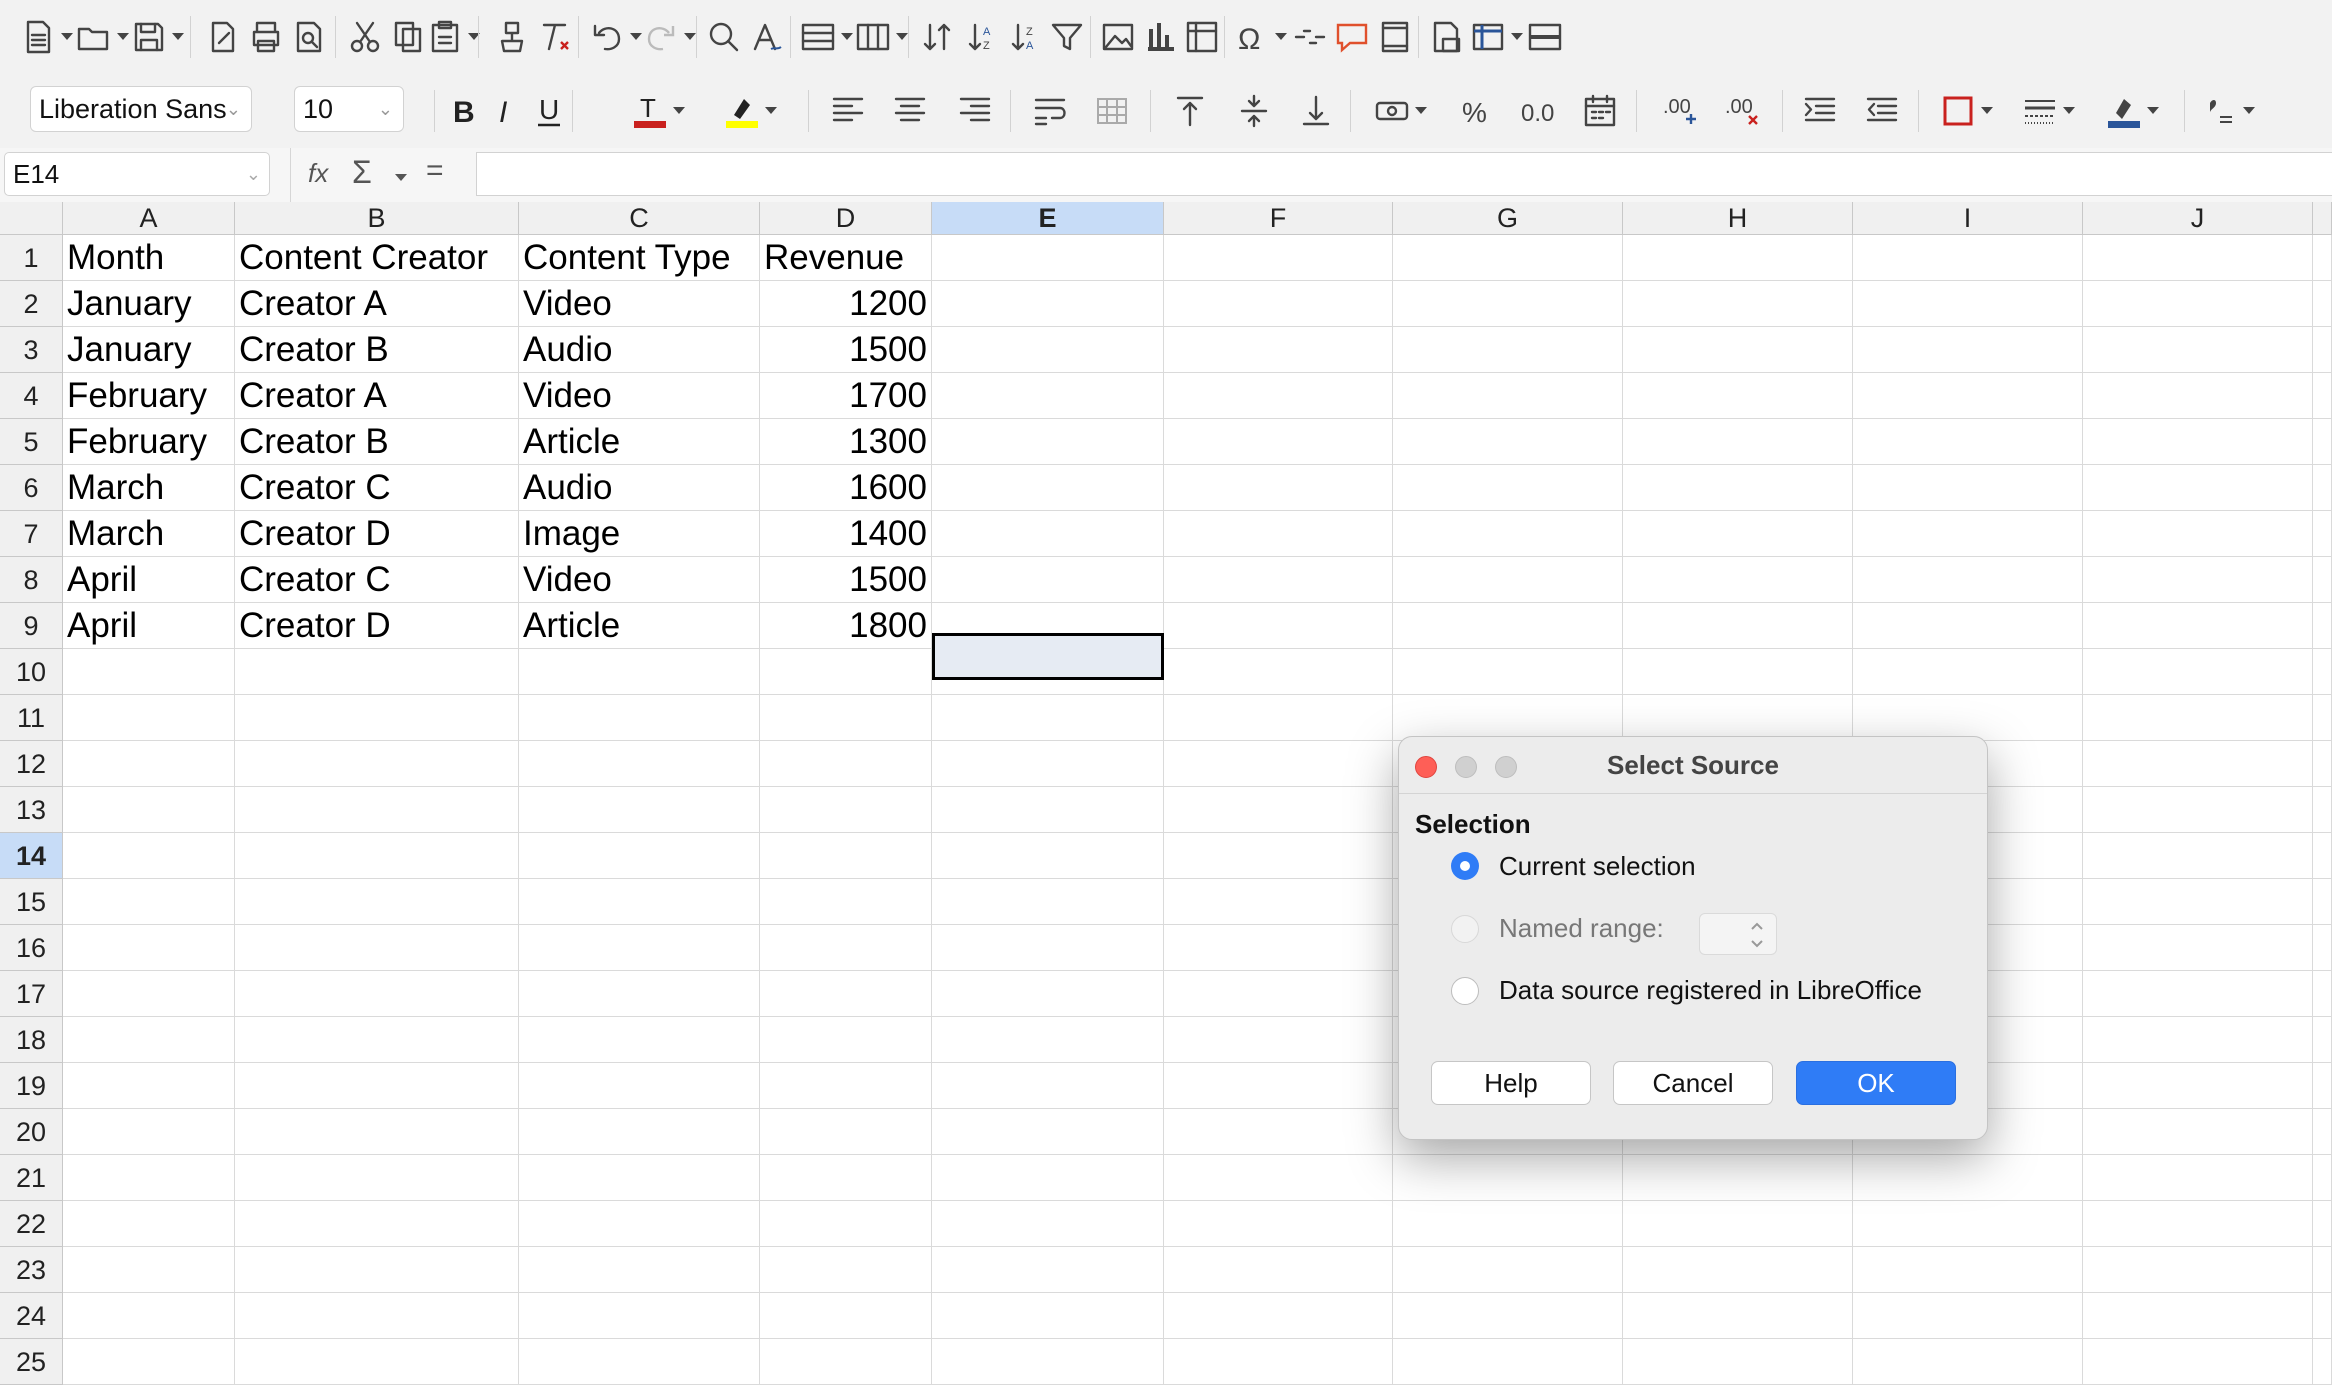  What do you see at coordinates (149, 258) in the screenshot?
I see `cell-a1: Month` at bounding box center [149, 258].